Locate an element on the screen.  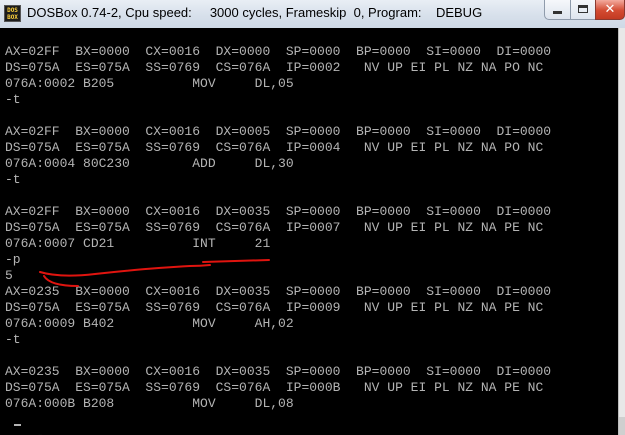
text-cursor is located at coordinates (17, 425).